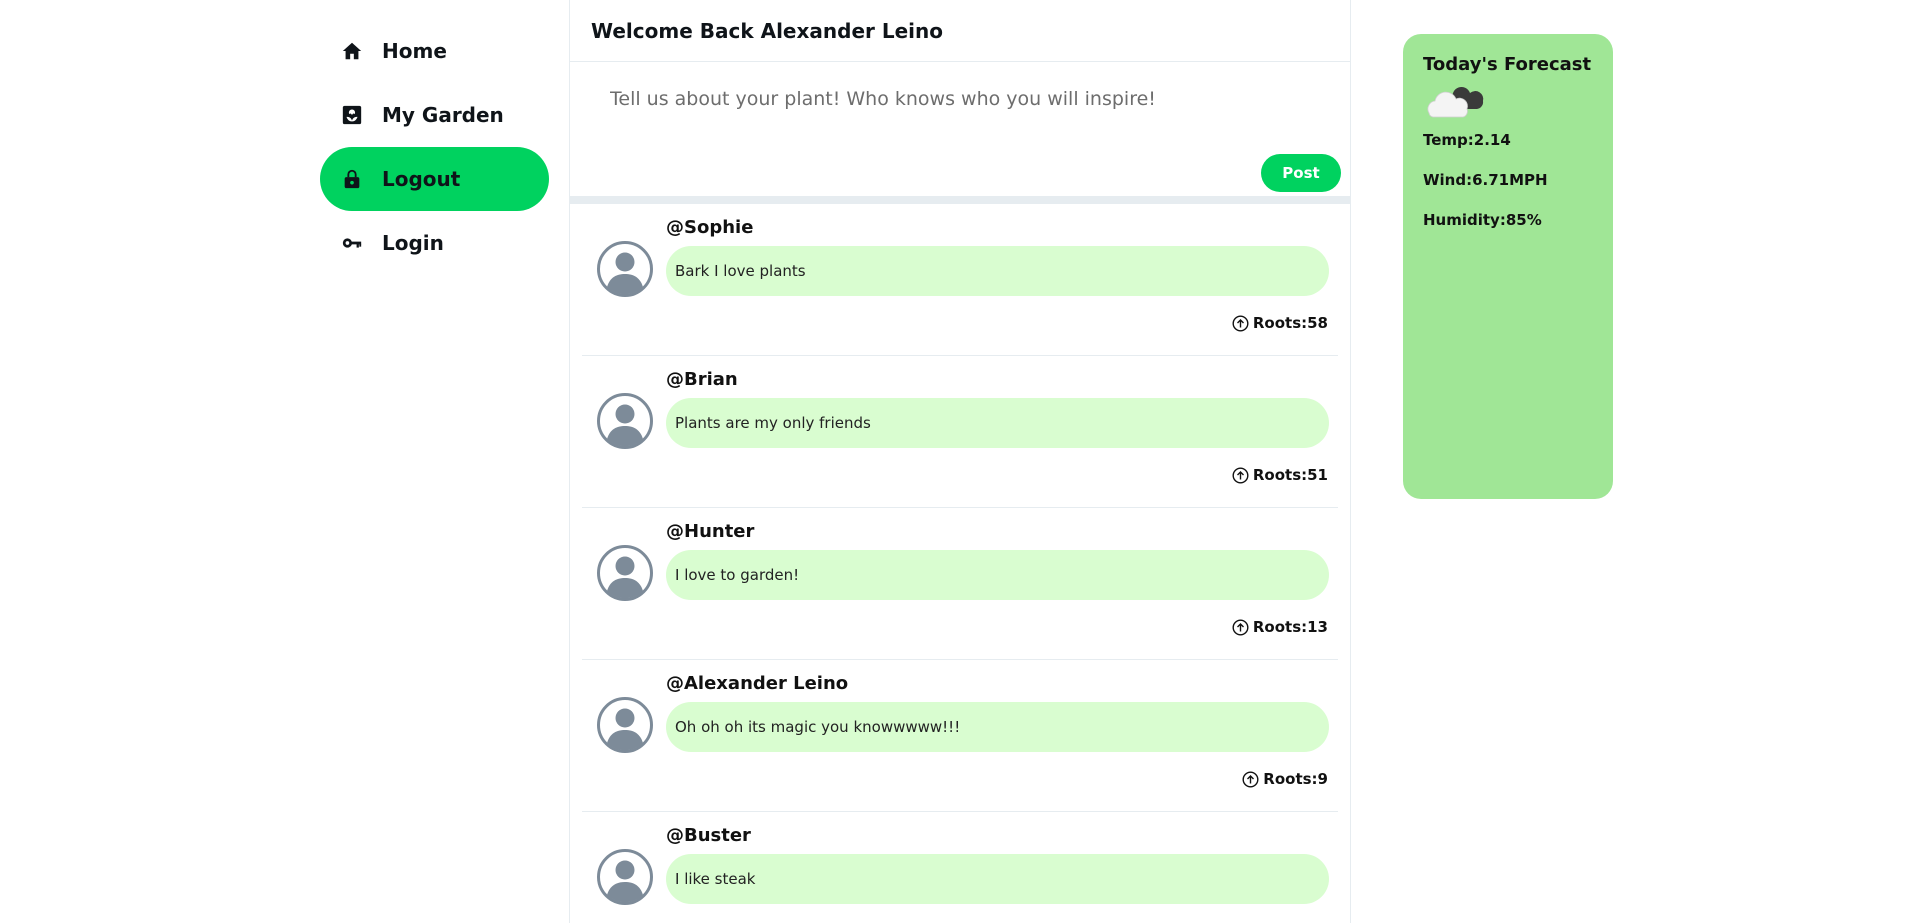  Describe the element at coordinates (709, 227) in the screenshot. I see `post-username: @Sophie` at that location.